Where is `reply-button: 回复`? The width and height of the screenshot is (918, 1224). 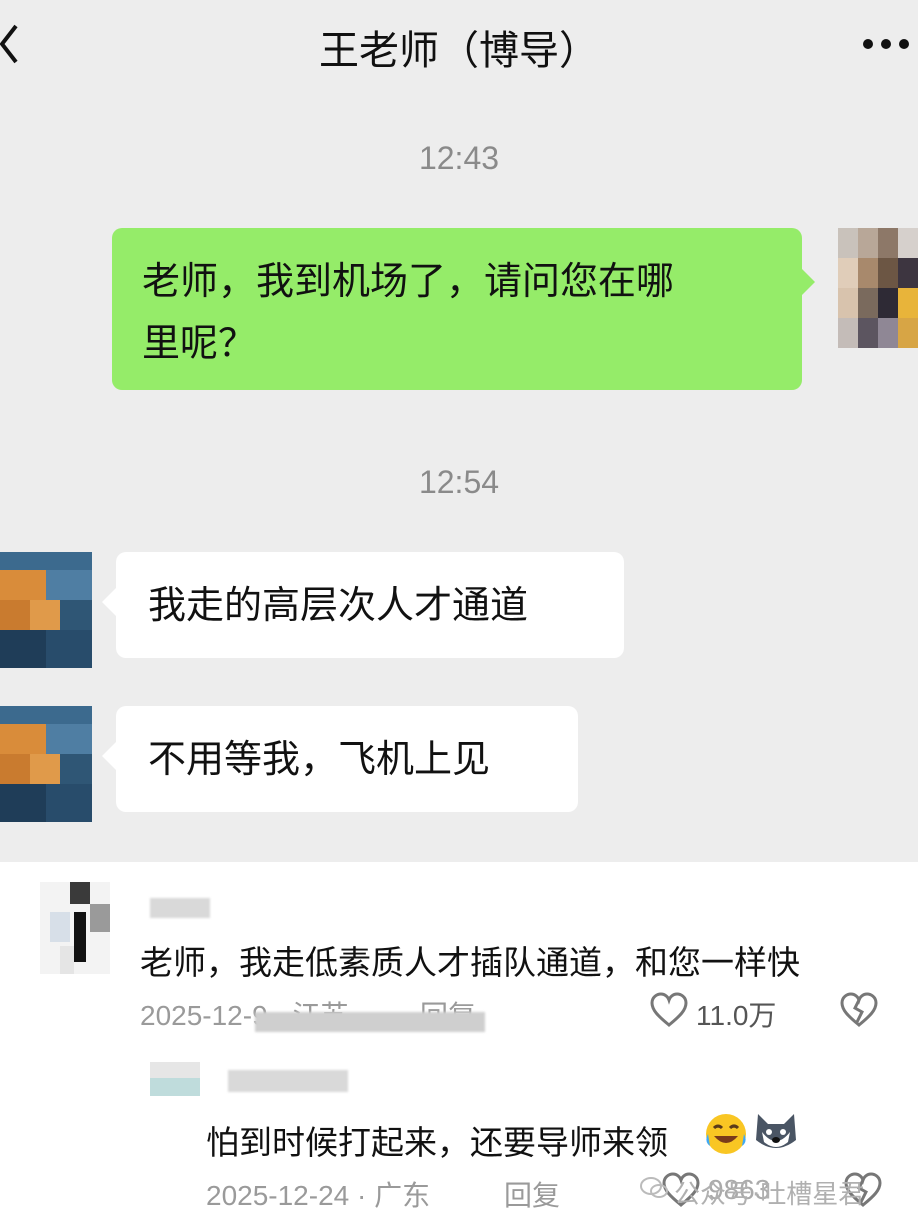
reply-button: 回复 is located at coordinates (532, 1194).